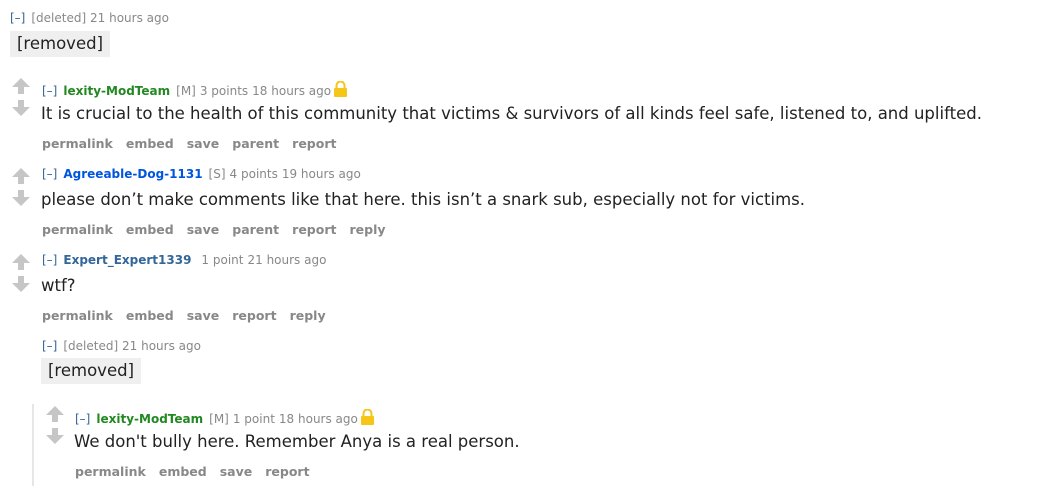 The height and width of the screenshot is (486, 1061). Describe the element at coordinates (321, 174) in the screenshot. I see `comment-time: 19 hours ago` at that location.